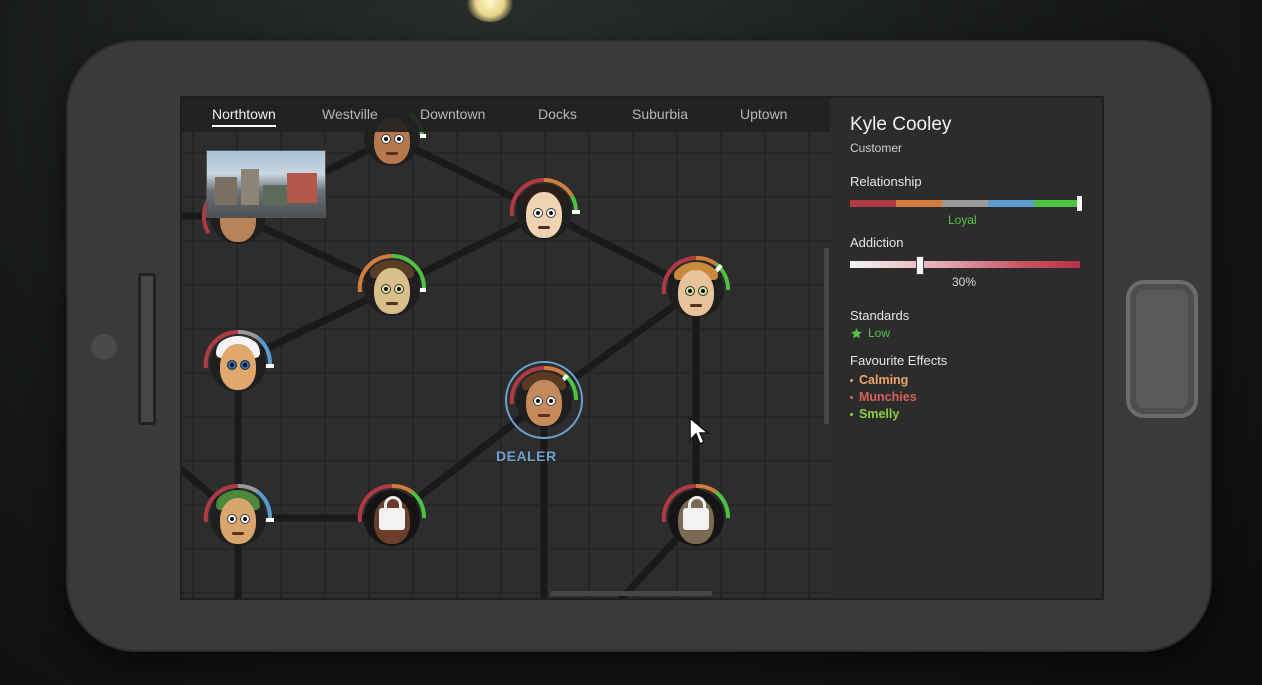 The height and width of the screenshot is (685, 1262). What do you see at coordinates (526, 456) in the screenshot?
I see `dealer-label: DEALER` at bounding box center [526, 456].